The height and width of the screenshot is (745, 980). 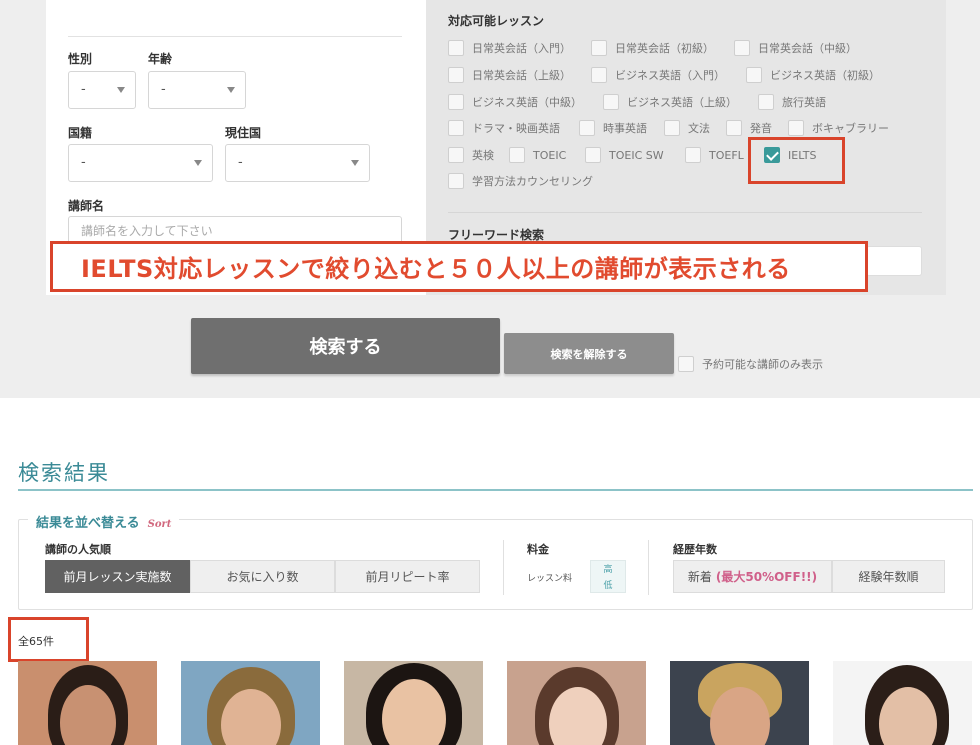 I want to click on lesson-checkbox: ビジネス英語（中級）, so click(x=515, y=102).